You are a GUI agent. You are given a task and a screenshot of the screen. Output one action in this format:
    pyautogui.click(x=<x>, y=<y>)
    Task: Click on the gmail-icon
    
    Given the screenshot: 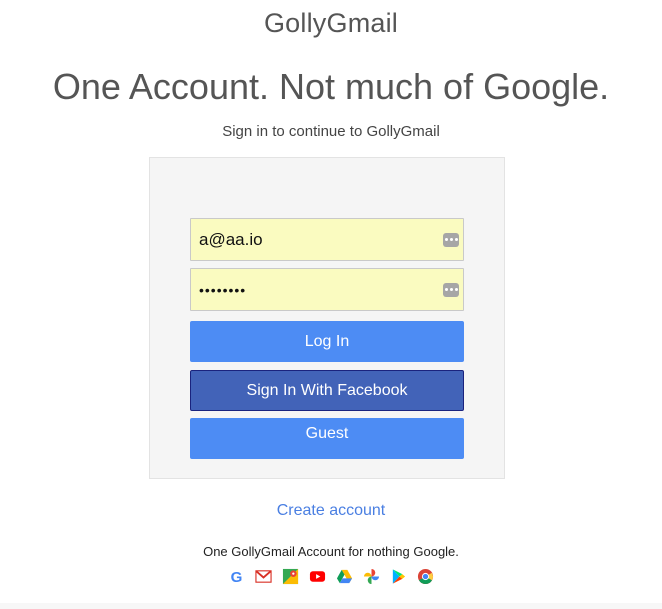 What is the action you would take?
    pyautogui.click(x=263, y=576)
    